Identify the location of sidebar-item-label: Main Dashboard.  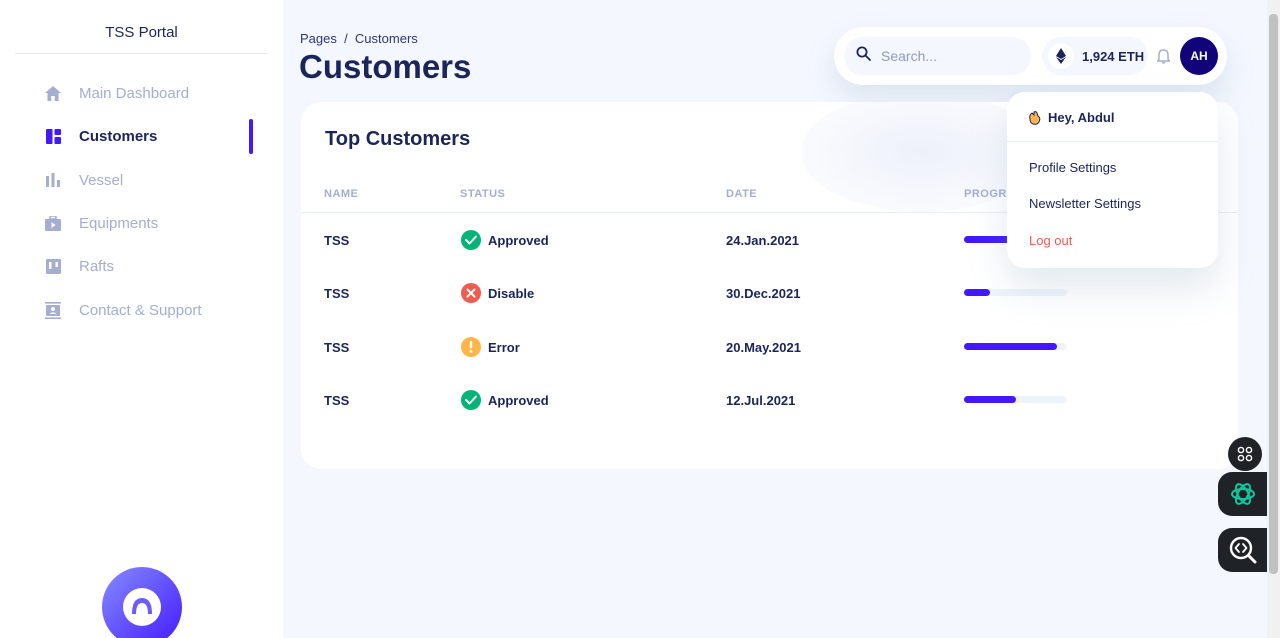
(134, 94).